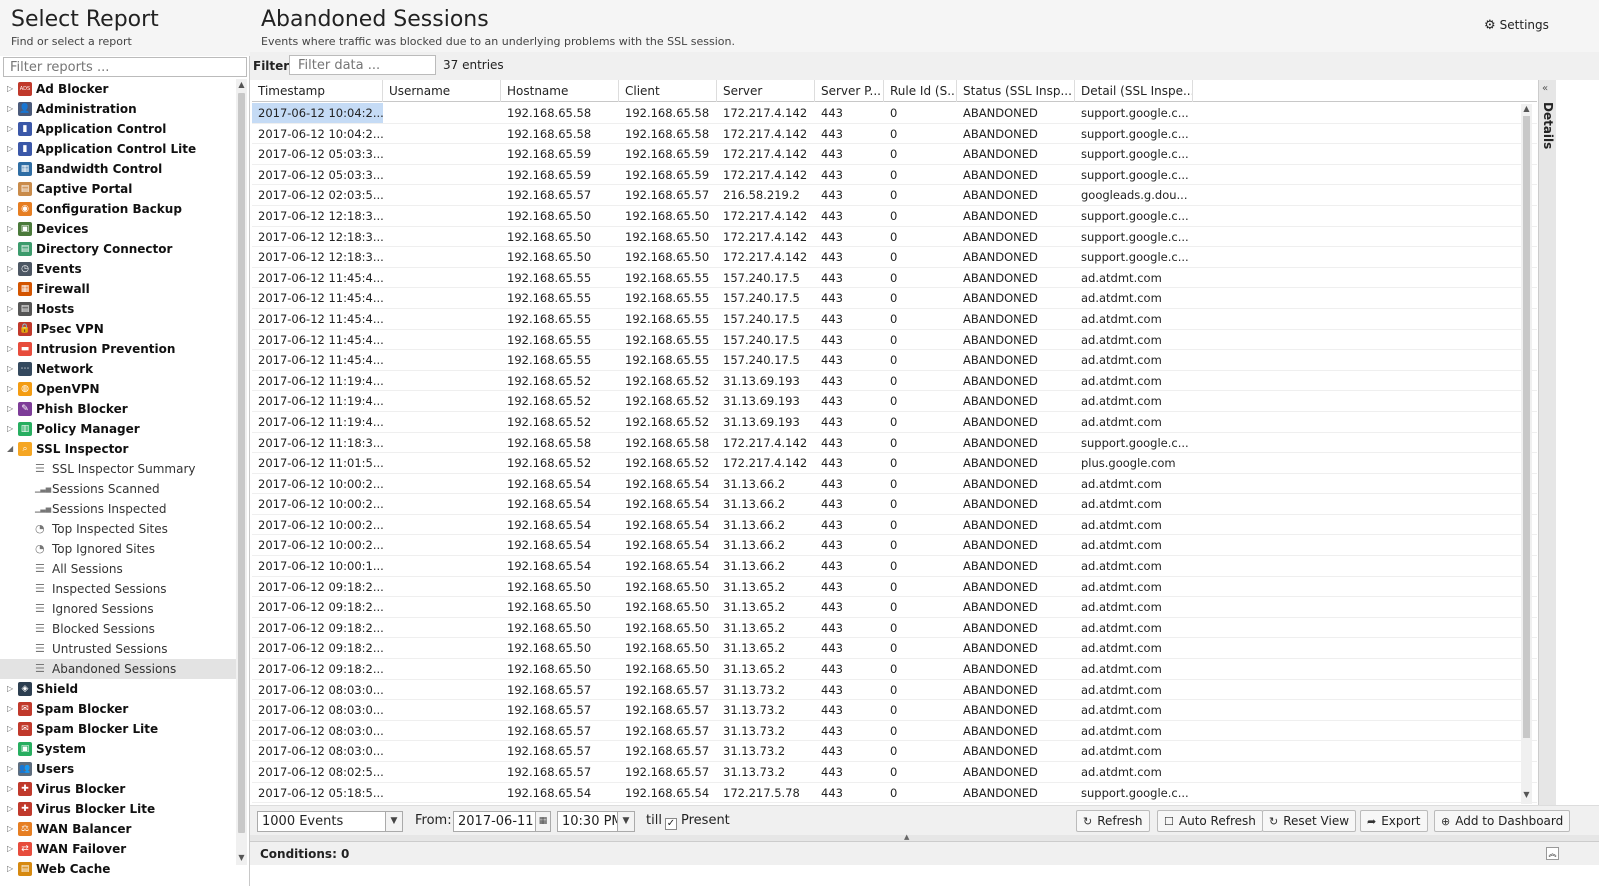 This screenshot has width=1599, height=886. Describe the element at coordinates (118, 569) in the screenshot. I see `tree-leaf: ☰ All Sessions` at that location.